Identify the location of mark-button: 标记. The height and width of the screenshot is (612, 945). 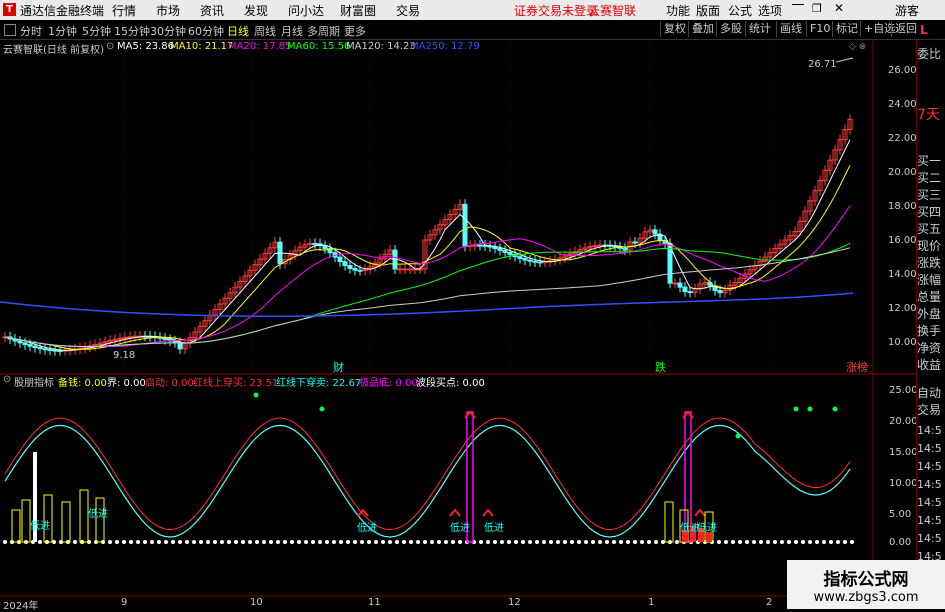
(846, 29).